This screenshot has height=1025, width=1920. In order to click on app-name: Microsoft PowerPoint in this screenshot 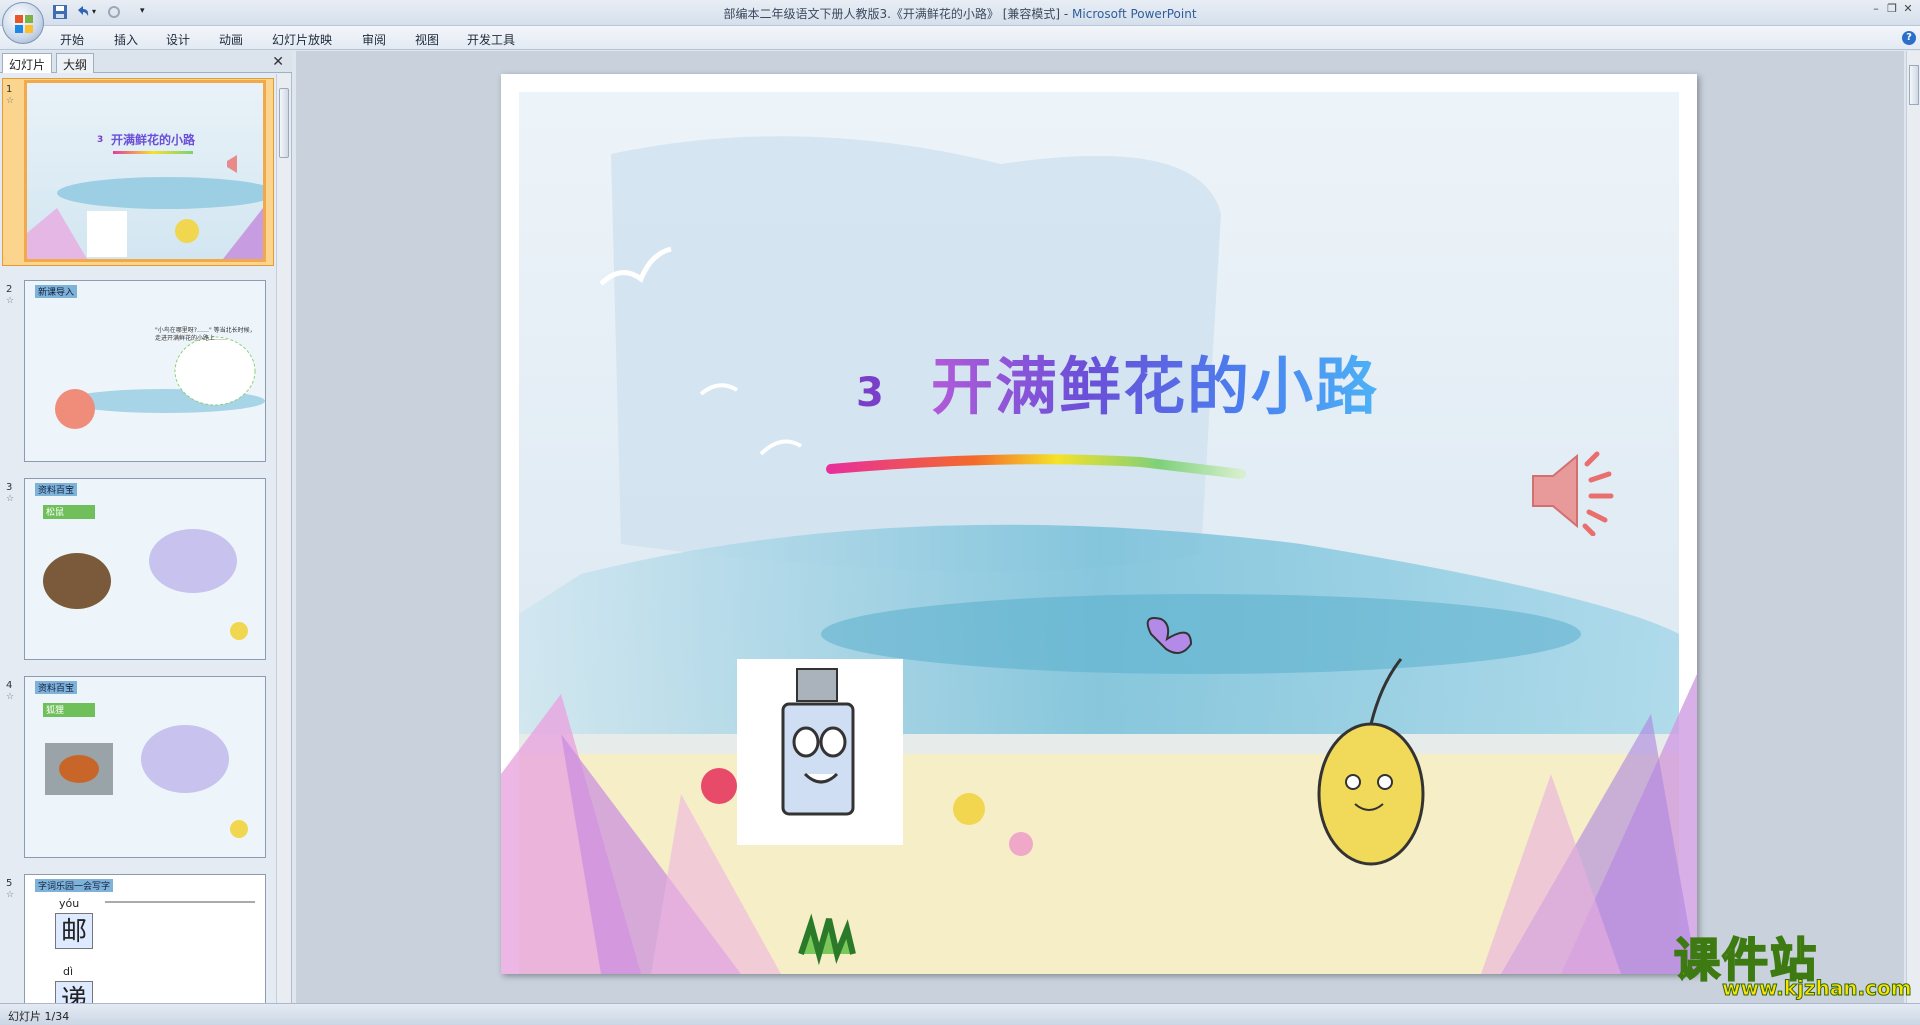, I will do `click(1134, 14)`.